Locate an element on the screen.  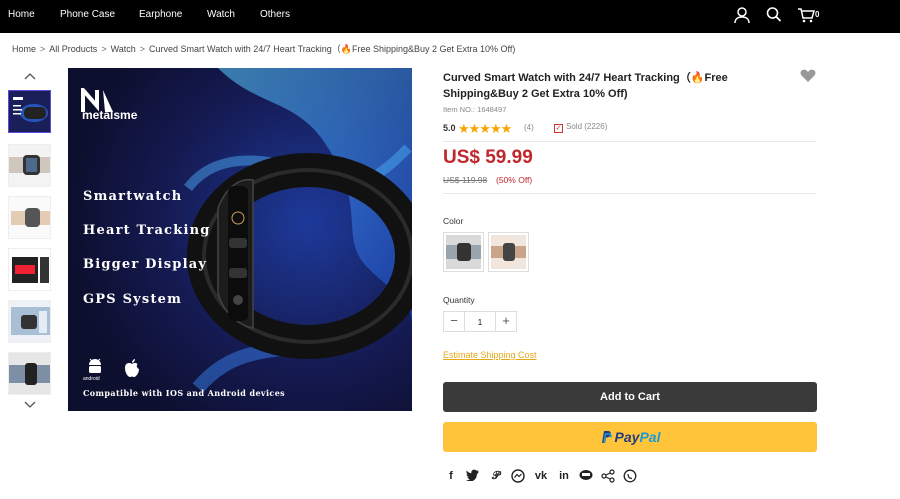
sold-count-text: Sold (2226) is located at coordinates (587, 126).